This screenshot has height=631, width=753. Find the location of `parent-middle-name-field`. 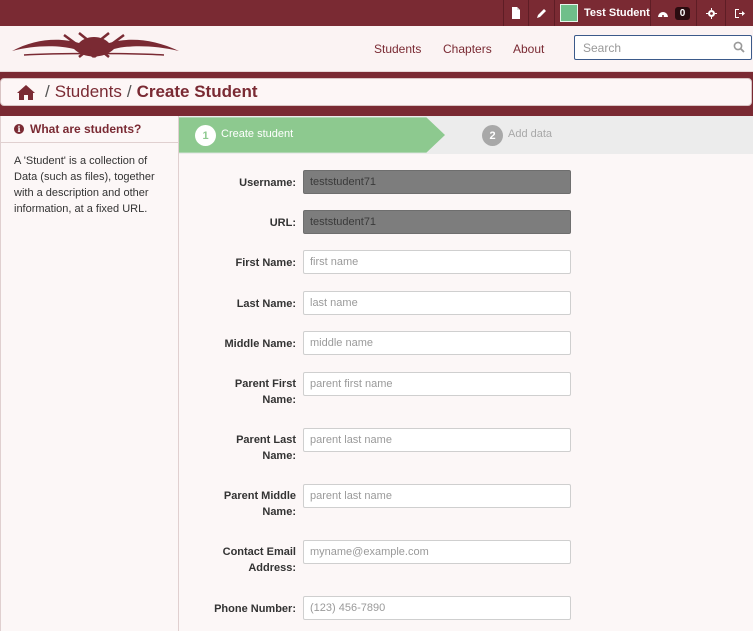

parent-middle-name-field is located at coordinates (437, 496).